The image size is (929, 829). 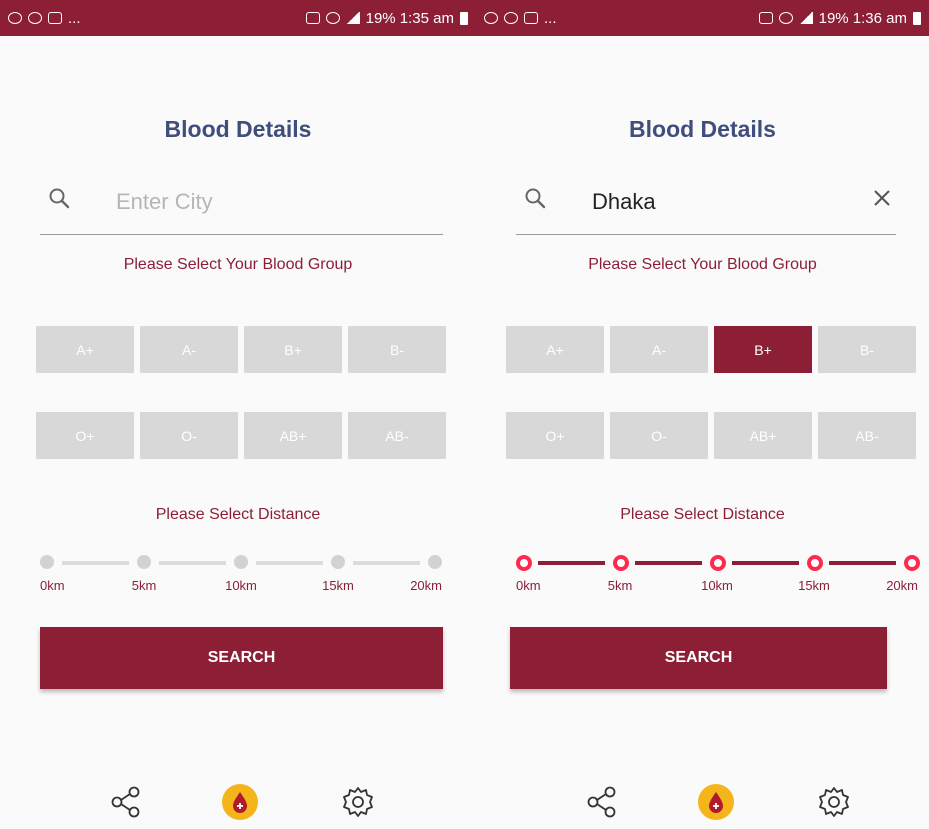 What do you see at coordinates (238, 18) in the screenshot?
I see `status-bar: ... 19% 1:35 am` at bounding box center [238, 18].